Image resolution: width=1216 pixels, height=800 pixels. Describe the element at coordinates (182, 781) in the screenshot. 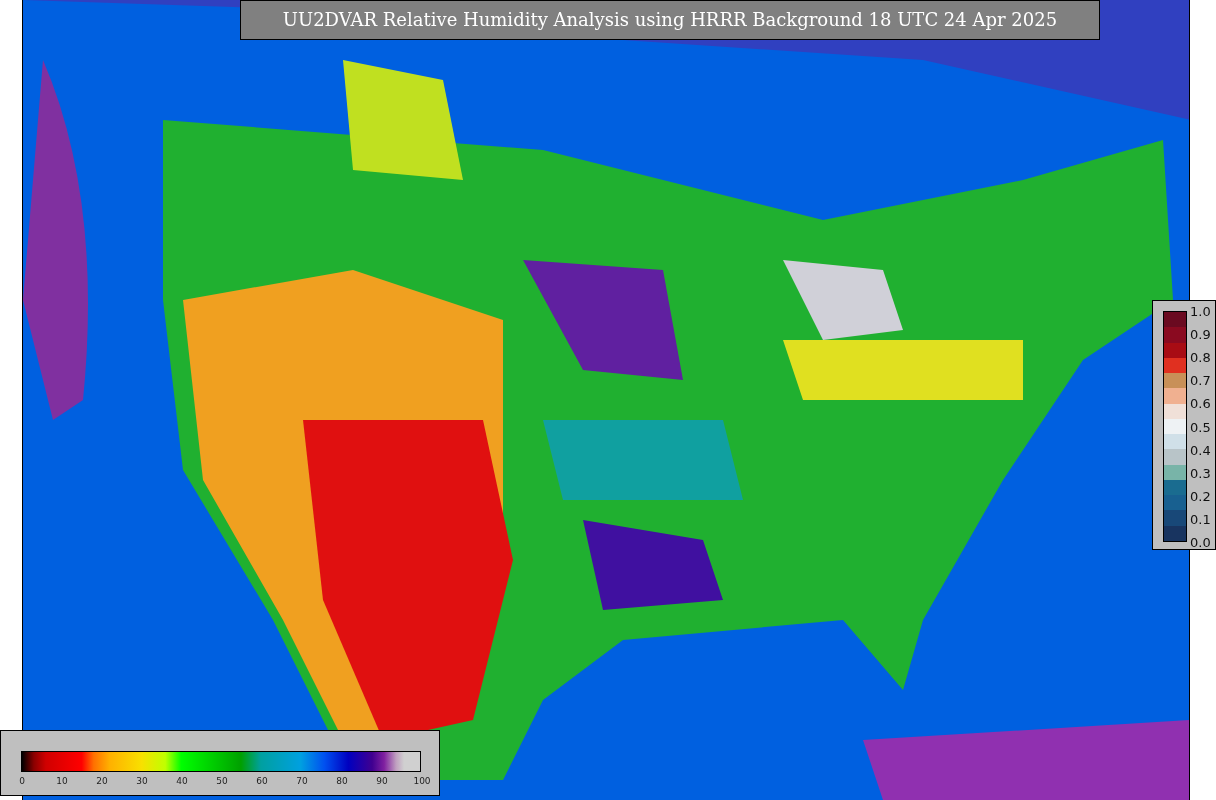

I see `tick-label: 40` at that location.